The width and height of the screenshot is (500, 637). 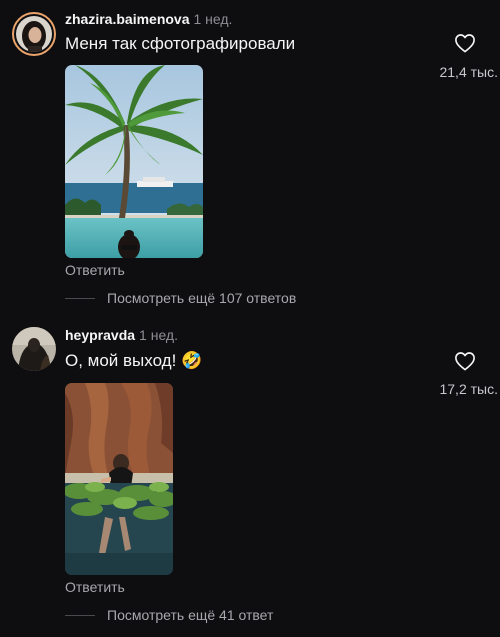 I want to click on like-count: 17,2 тыс., so click(x=468, y=389).